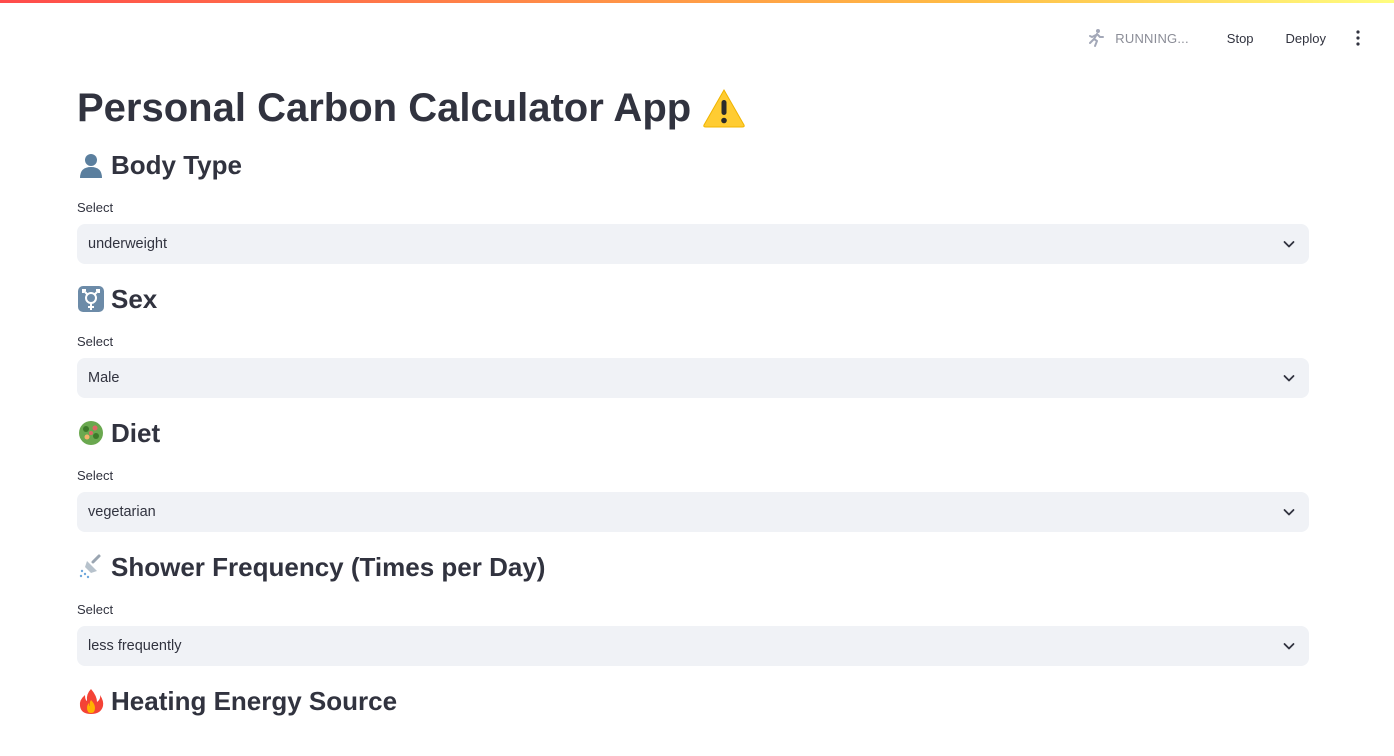 This screenshot has width=1394, height=756. I want to click on top-decoration-bar, so click(697, 1).